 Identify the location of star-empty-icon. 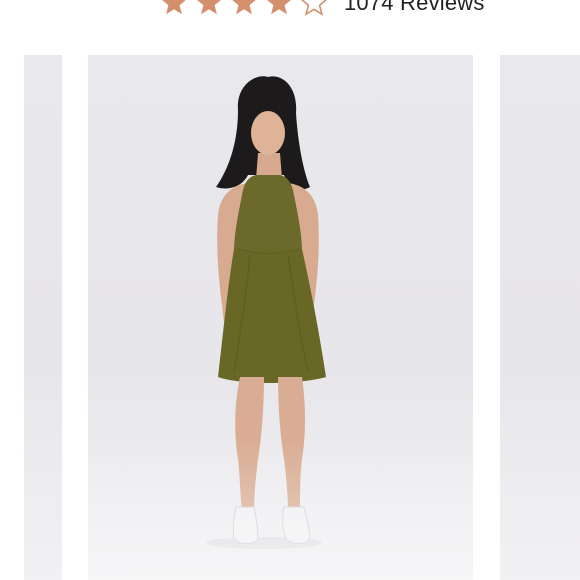
(314, 8).